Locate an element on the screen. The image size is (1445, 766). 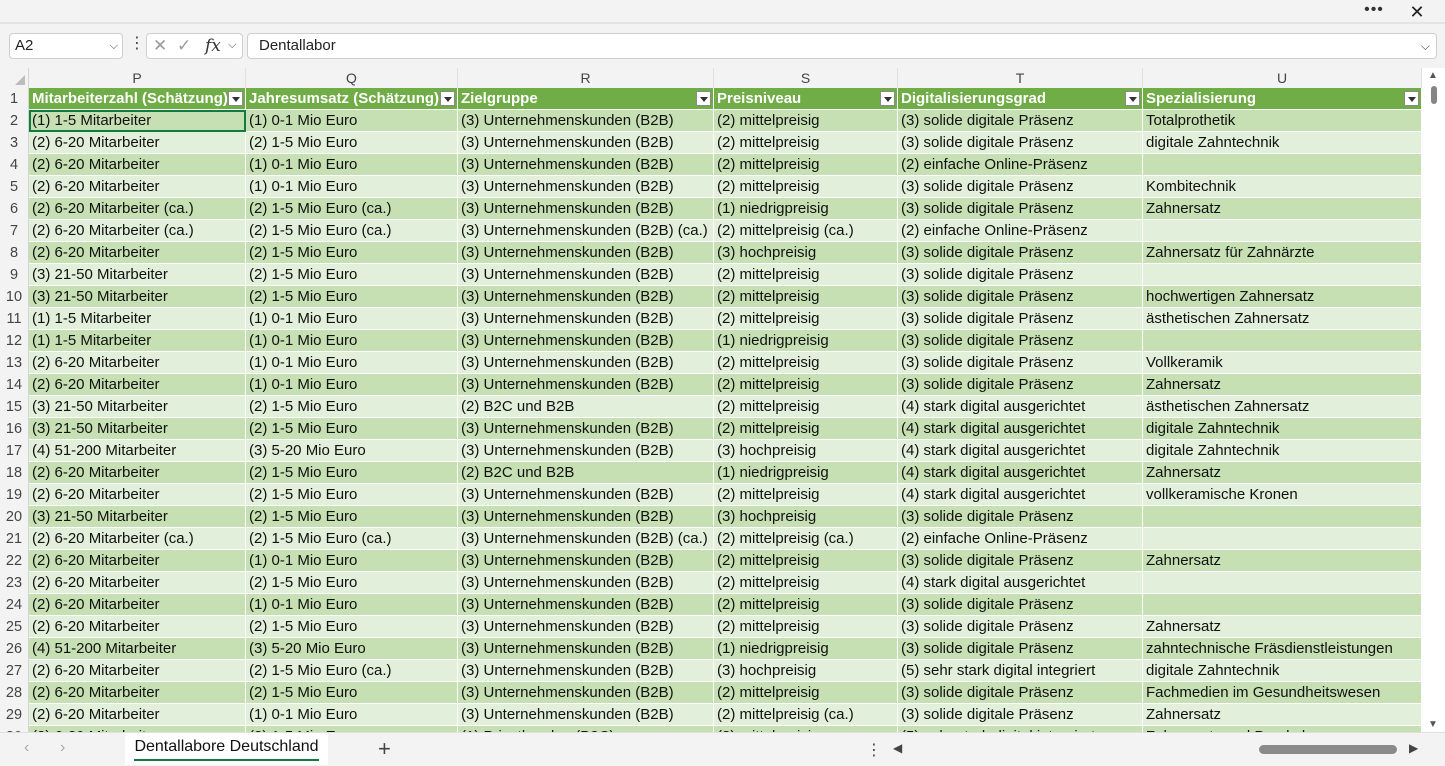
table-cell: vollkeramische Kronen is located at coordinates (1282, 495).